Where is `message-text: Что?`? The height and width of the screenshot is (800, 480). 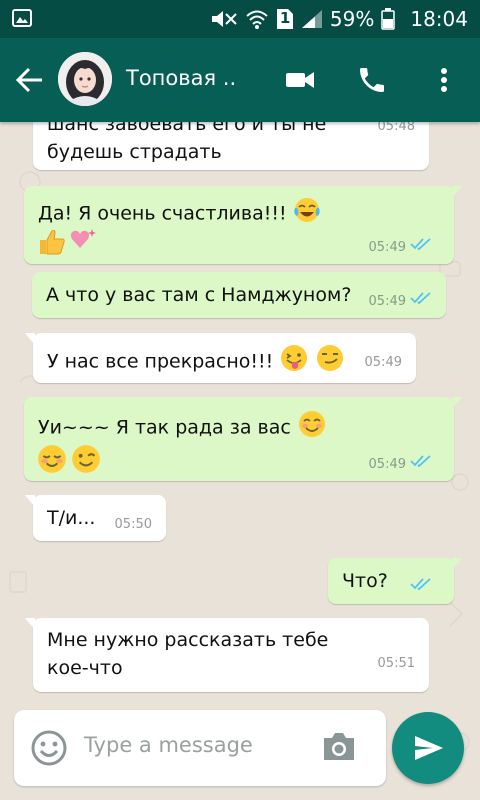
message-text: Что? is located at coordinates (365, 581).